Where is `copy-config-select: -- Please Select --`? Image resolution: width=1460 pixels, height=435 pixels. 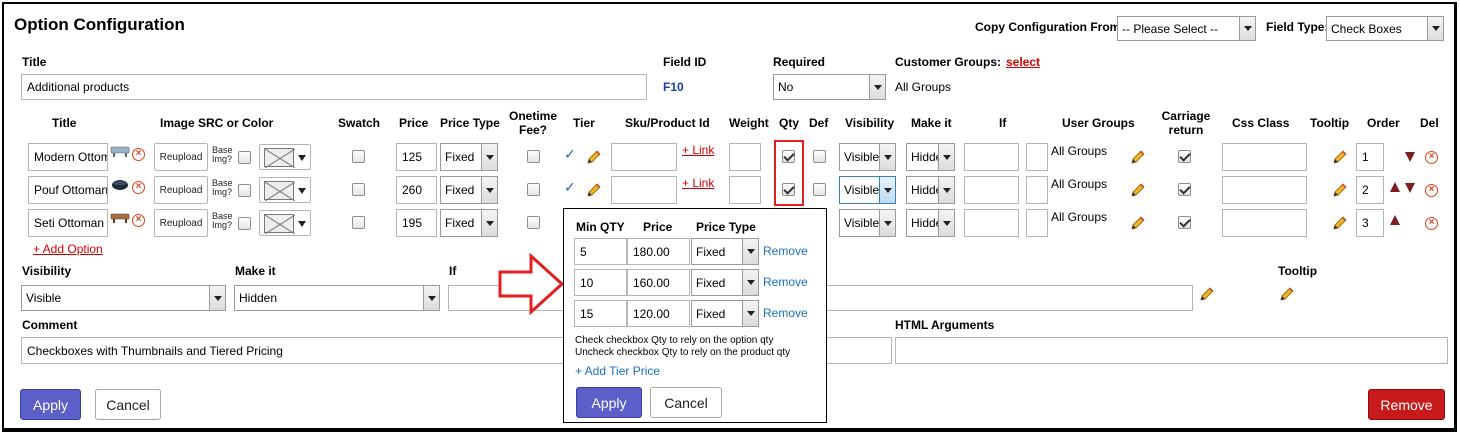 copy-config-select: -- Please Select -- is located at coordinates (1186, 28).